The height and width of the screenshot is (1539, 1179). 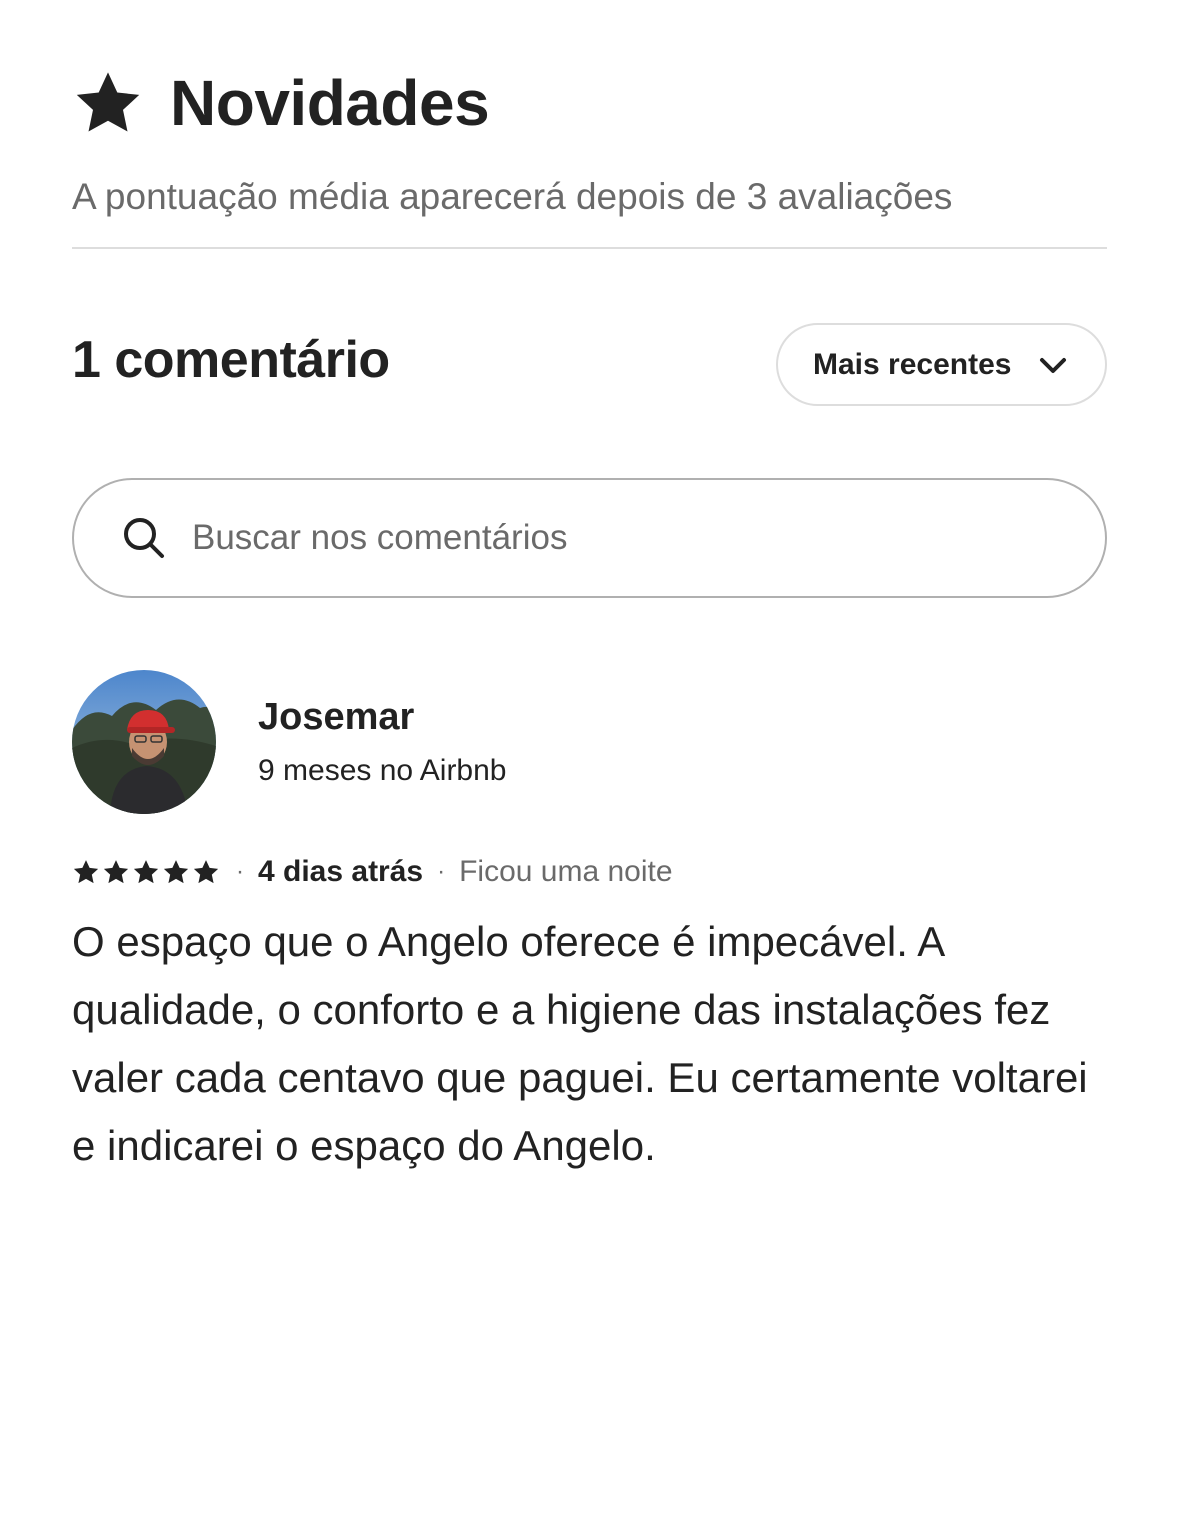 I want to click on sort-dropdown-button: Mais recentes, so click(x=941, y=364).